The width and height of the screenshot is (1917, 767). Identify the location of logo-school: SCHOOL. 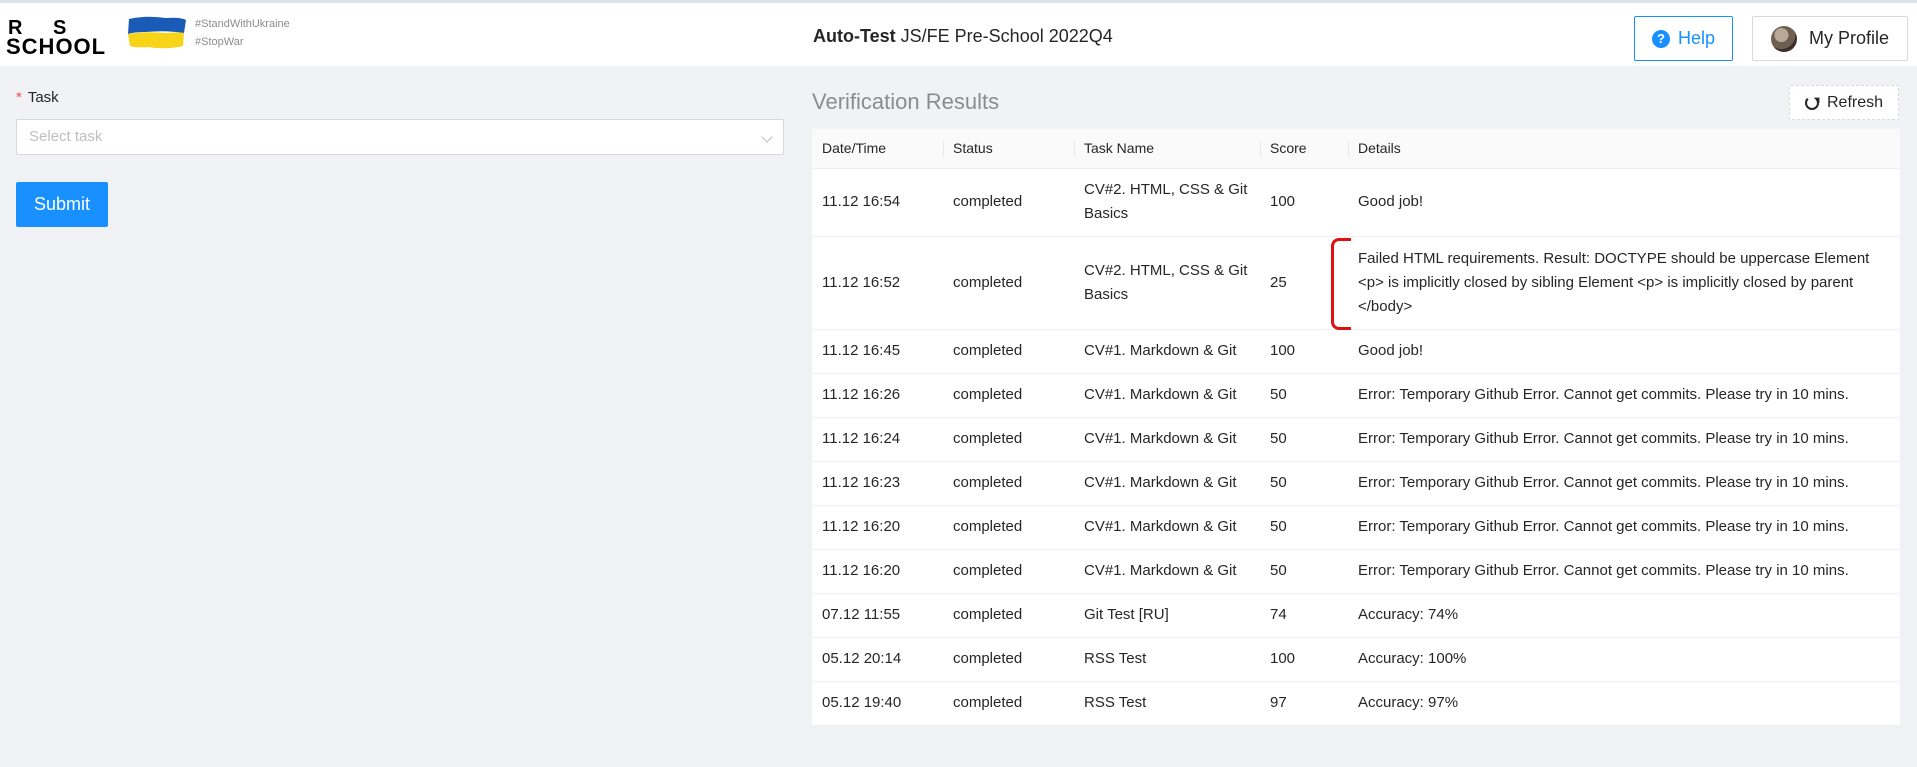
(56, 46).